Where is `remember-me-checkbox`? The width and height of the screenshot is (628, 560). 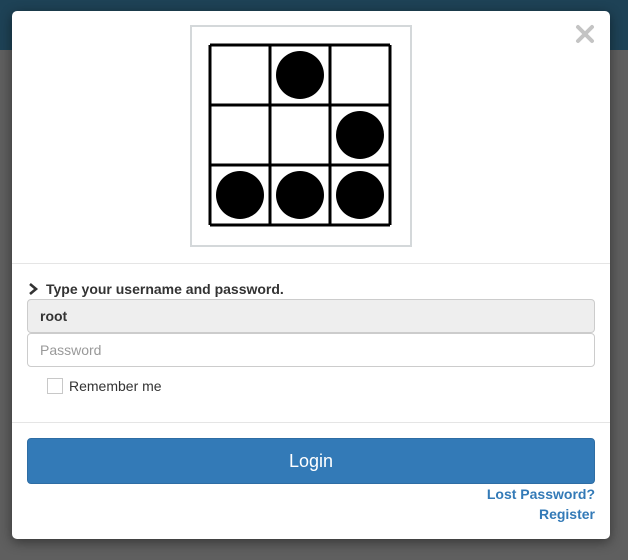 remember-me-checkbox is located at coordinates (55, 386).